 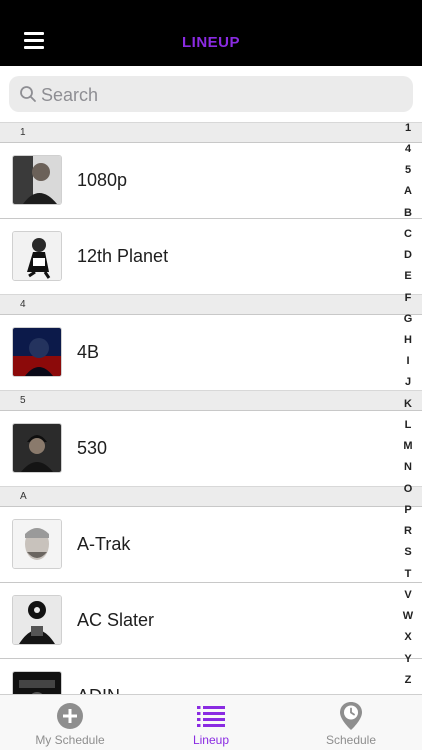 What do you see at coordinates (408, 128) in the screenshot?
I see `index-letter: 1` at bounding box center [408, 128].